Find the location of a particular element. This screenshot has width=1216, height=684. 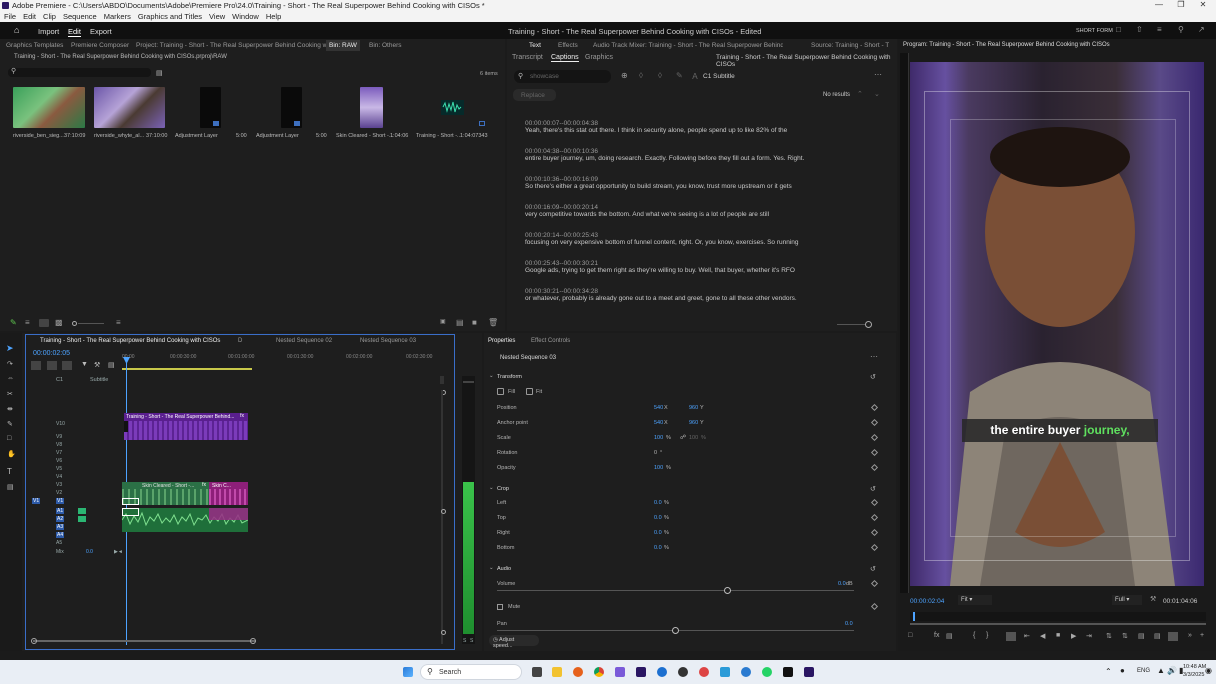

menu-graphics: Graphics and Titles is located at coordinates (170, 16).